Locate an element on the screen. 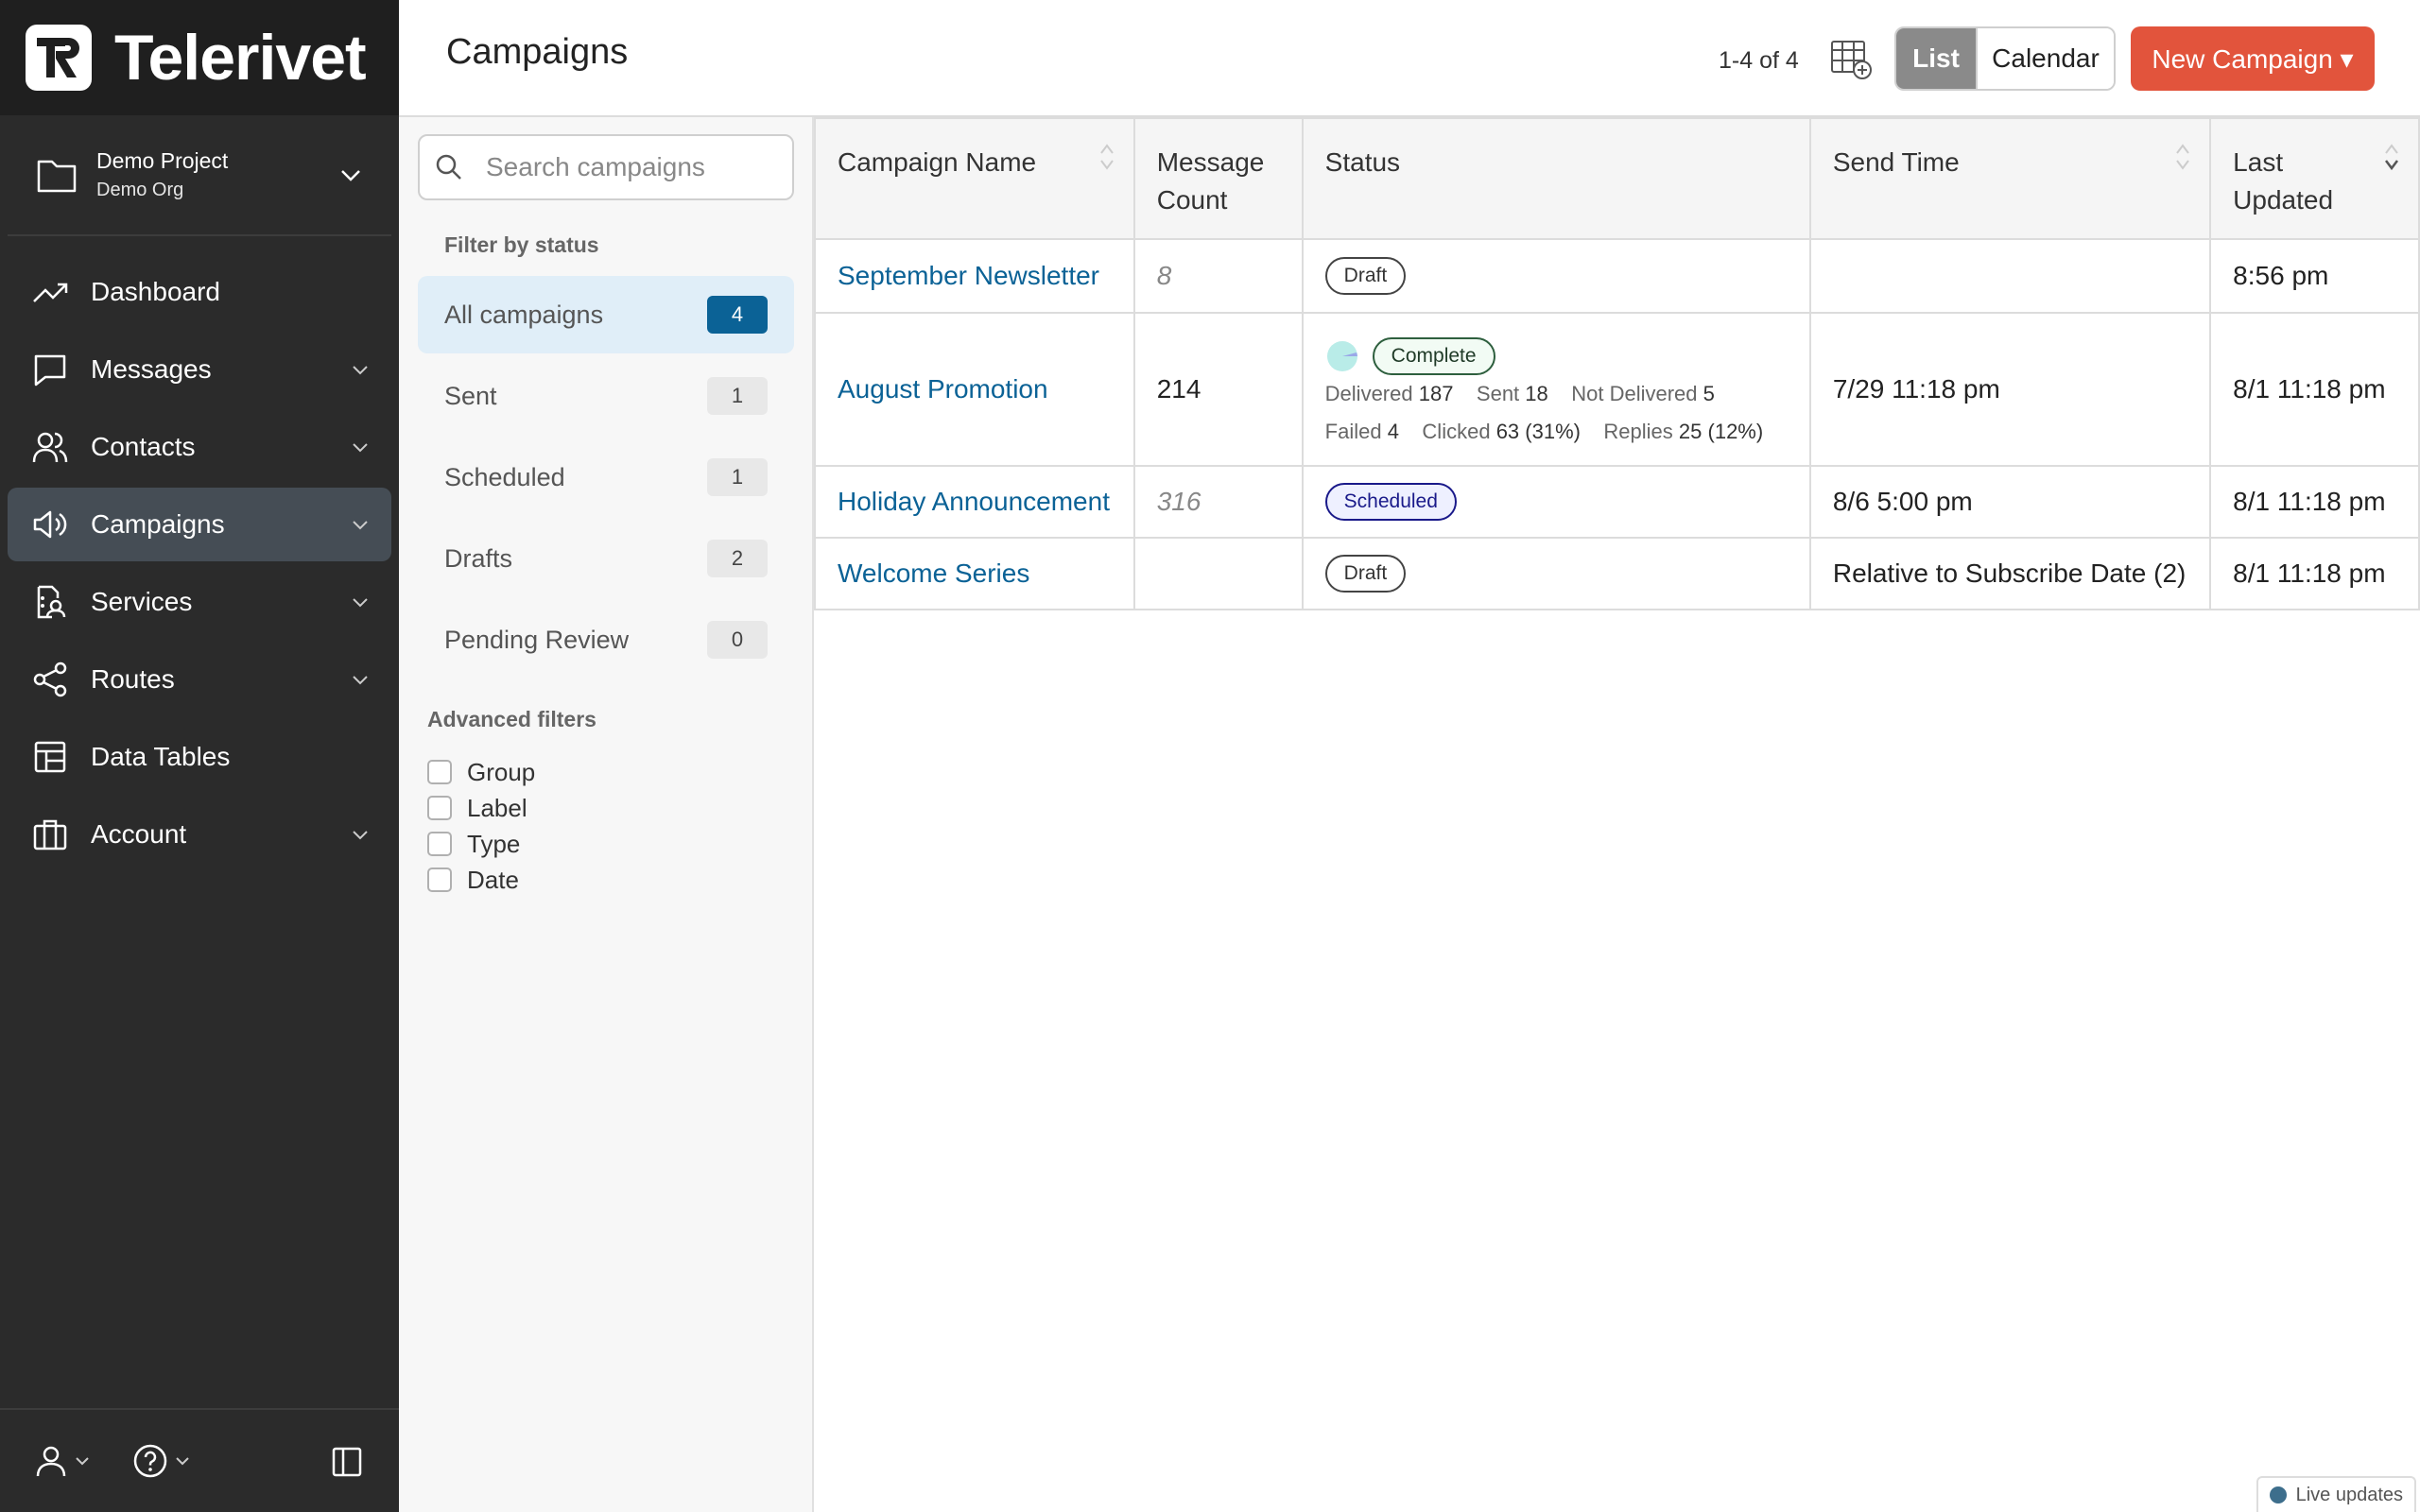 The height and width of the screenshot is (1512, 2420). progress-pie-icon is located at coordinates (1341, 356).